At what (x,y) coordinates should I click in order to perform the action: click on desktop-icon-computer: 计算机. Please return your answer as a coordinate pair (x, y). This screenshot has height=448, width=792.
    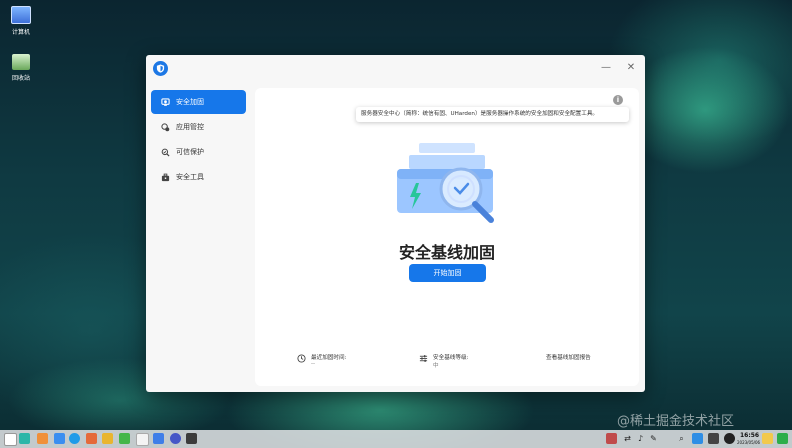
    Looking at the image, I should click on (21, 21).